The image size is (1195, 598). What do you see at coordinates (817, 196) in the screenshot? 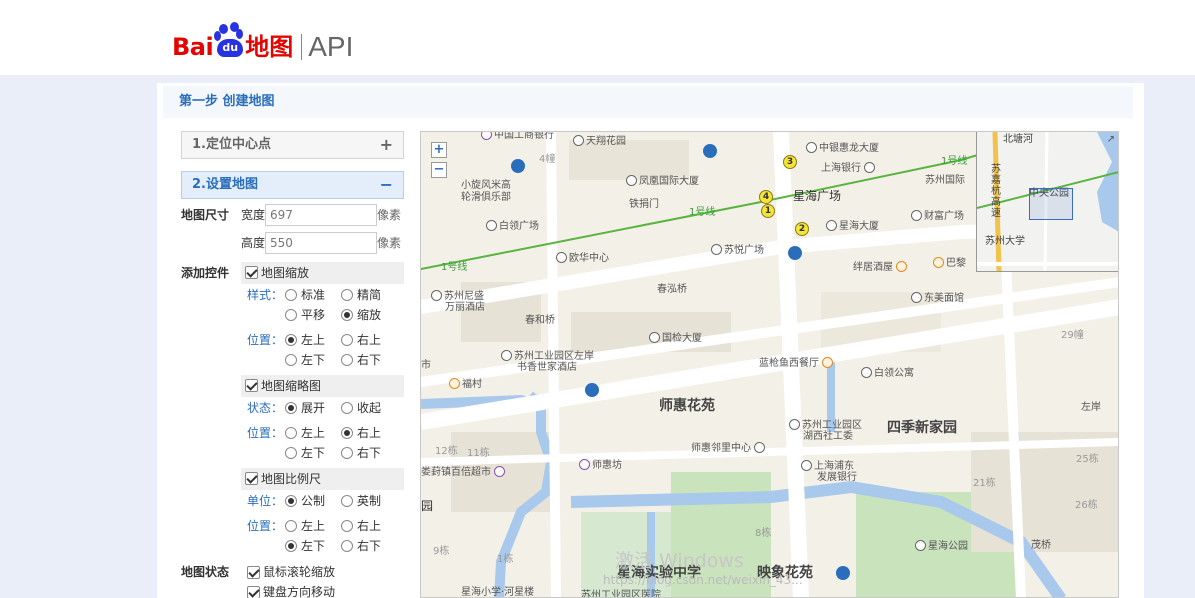
I see `metro-station-label: 星海广场` at bounding box center [817, 196].